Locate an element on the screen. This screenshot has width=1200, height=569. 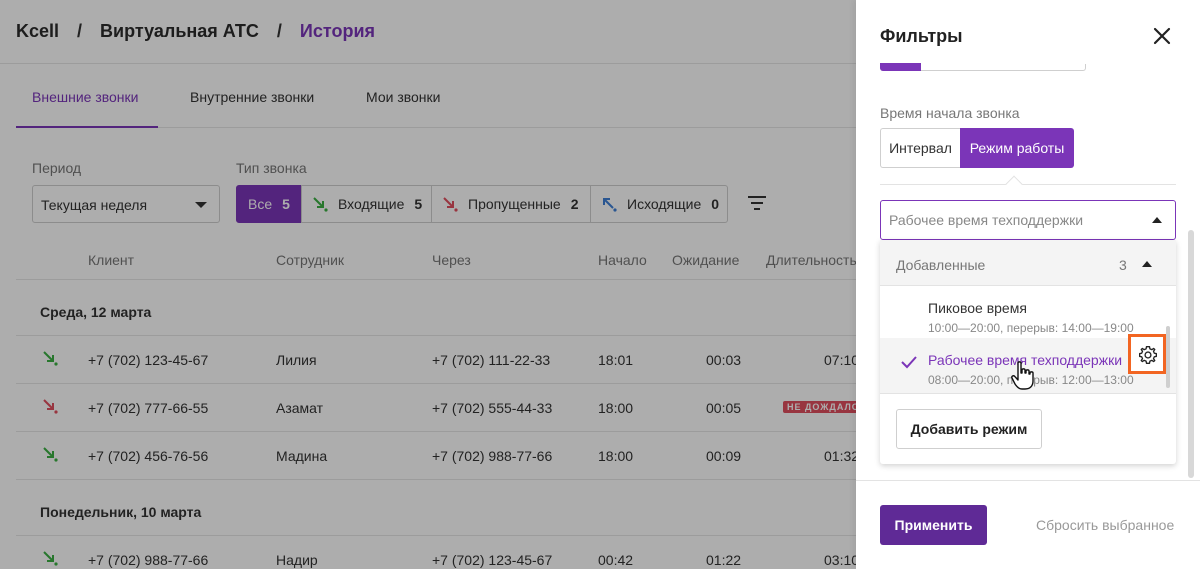
gear-icon is located at coordinates (1148, 355).